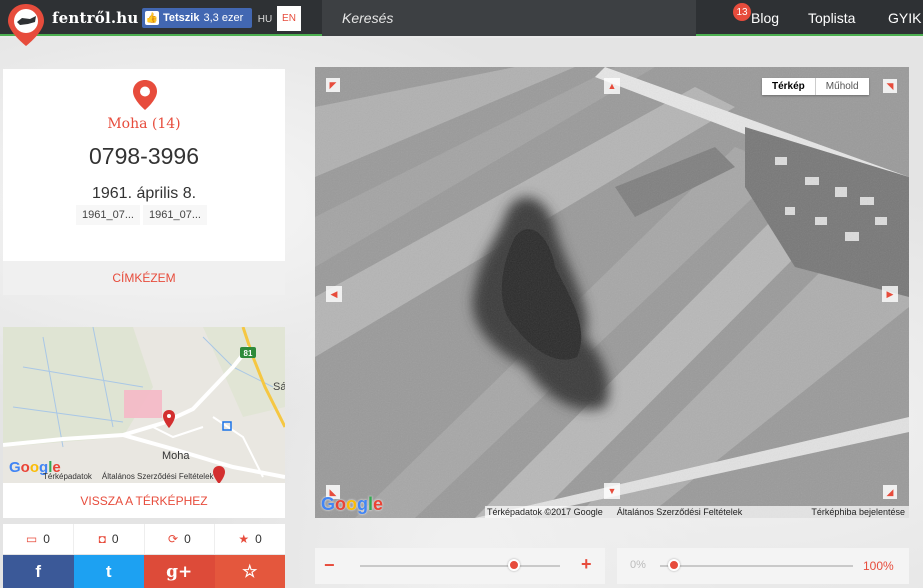  What do you see at coordinates (144, 124) in the screenshot?
I see `place-name-link: Moha (14)` at bounding box center [144, 124].